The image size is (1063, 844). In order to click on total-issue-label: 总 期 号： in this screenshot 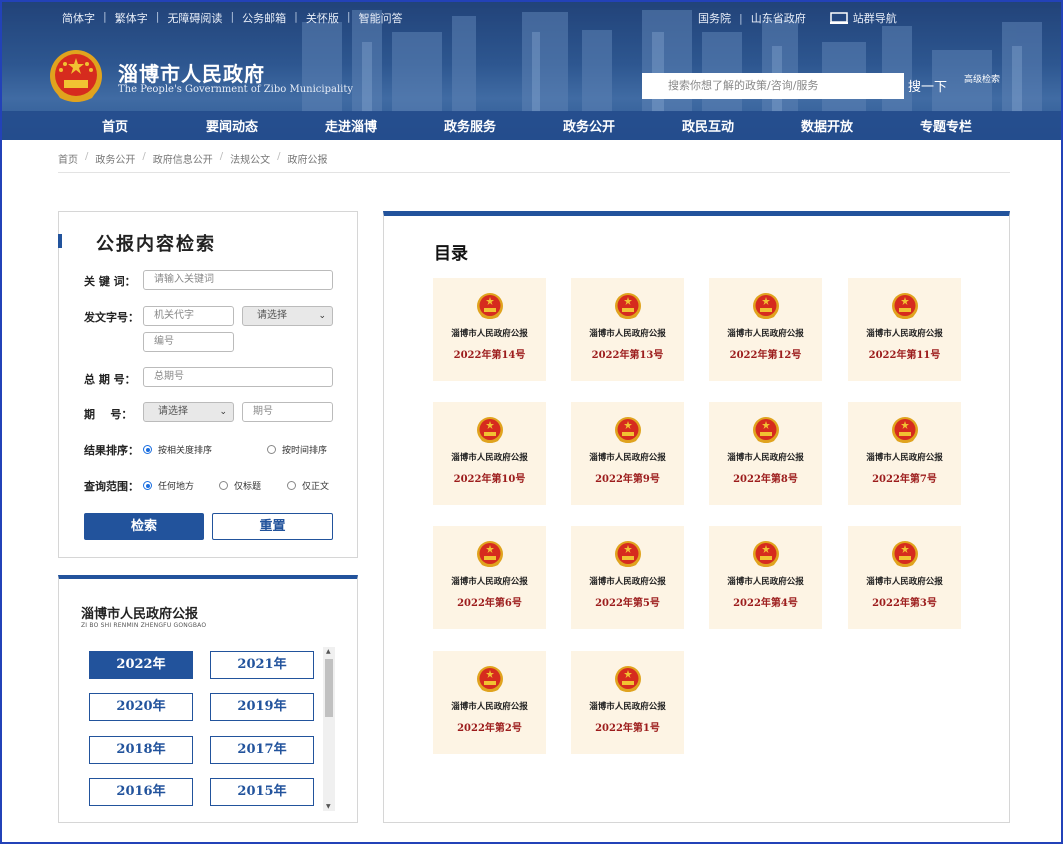, I will do `click(110, 379)`.